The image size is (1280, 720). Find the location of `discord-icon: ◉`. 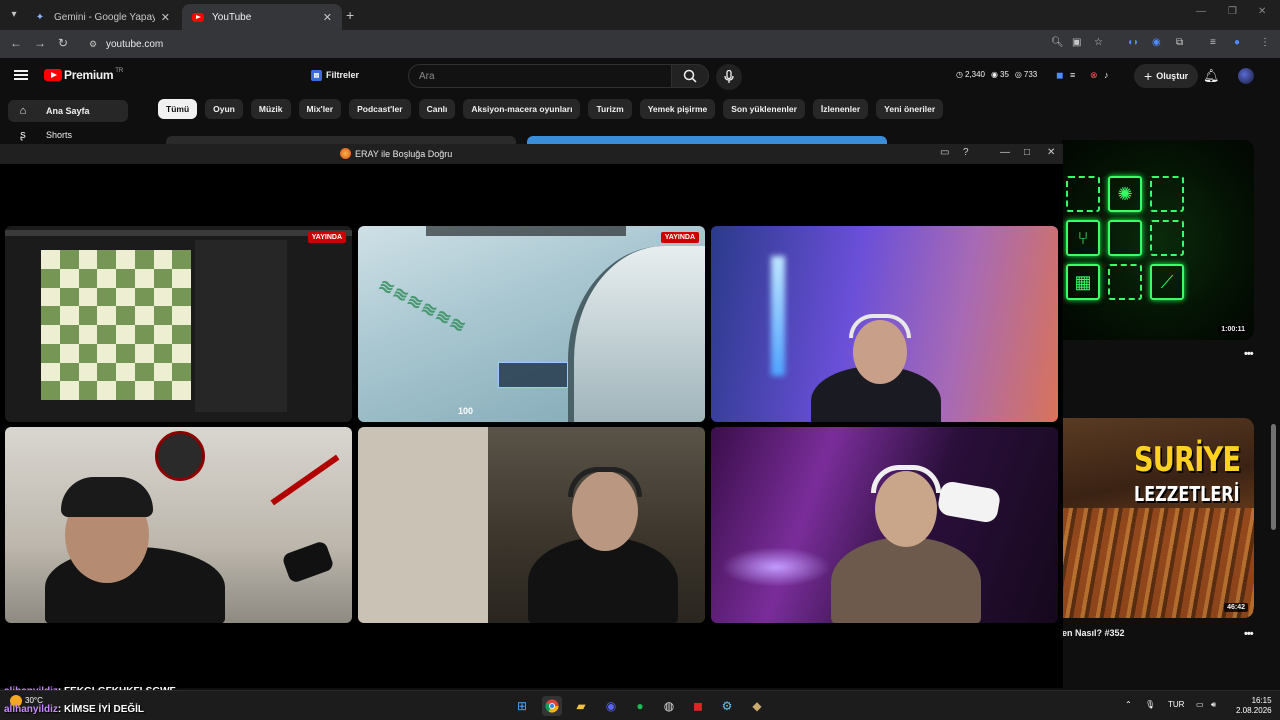

discord-icon: ◉ is located at coordinates (611, 706).